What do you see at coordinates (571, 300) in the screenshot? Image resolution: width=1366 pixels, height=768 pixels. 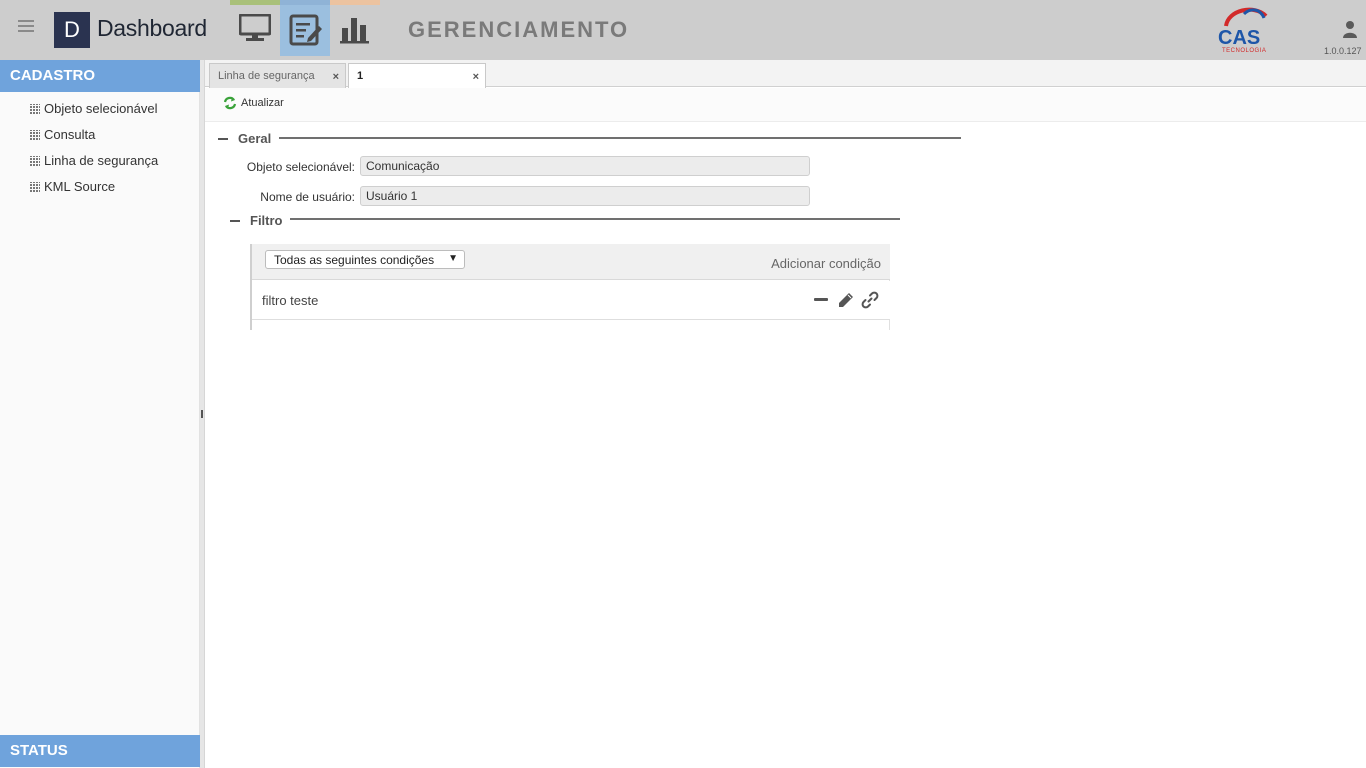 I see `filter-condition-row: filtro teste` at bounding box center [571, 300].